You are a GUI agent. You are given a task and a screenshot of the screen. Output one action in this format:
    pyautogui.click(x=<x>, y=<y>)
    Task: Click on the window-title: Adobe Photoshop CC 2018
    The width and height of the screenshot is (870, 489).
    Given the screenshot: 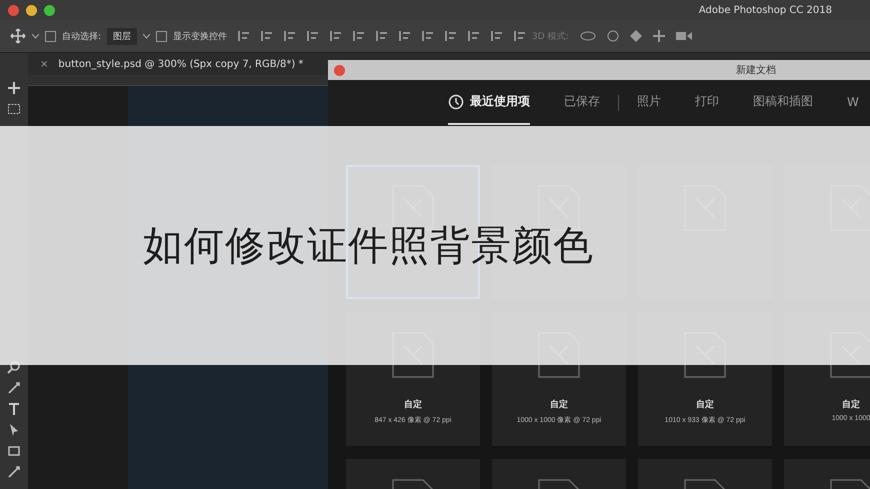 What is the action you would take?
    pyautogui.click(x=765, y=10)
    